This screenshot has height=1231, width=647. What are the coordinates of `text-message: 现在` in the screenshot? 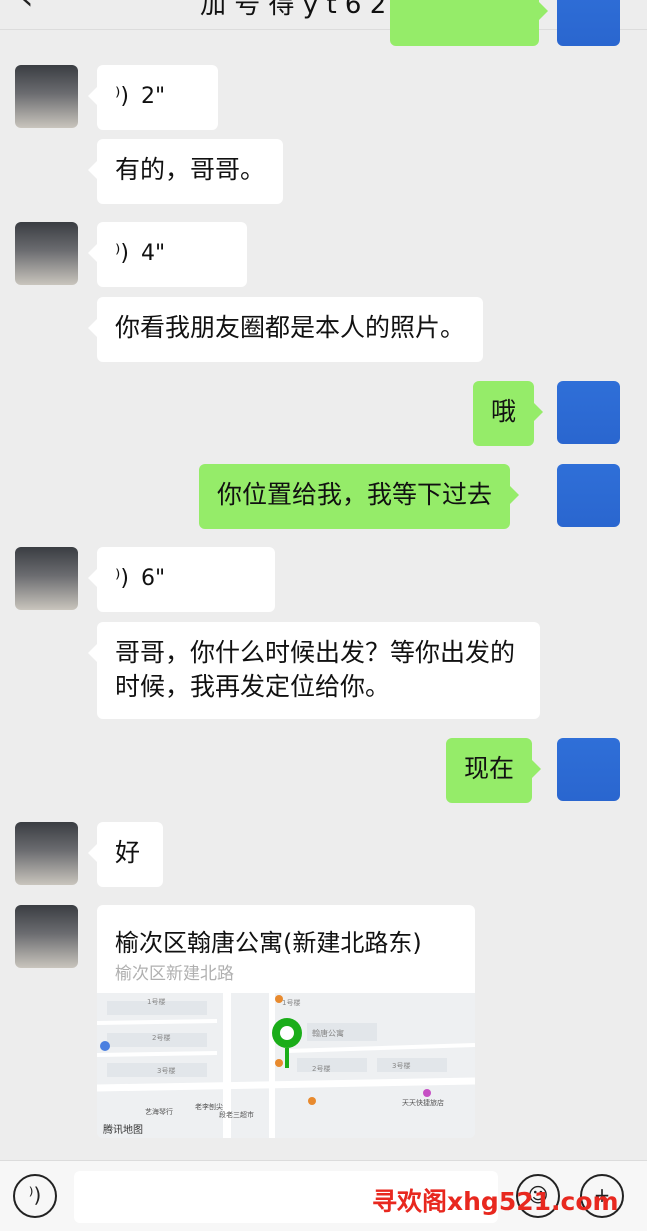 It's located at (494, 770).